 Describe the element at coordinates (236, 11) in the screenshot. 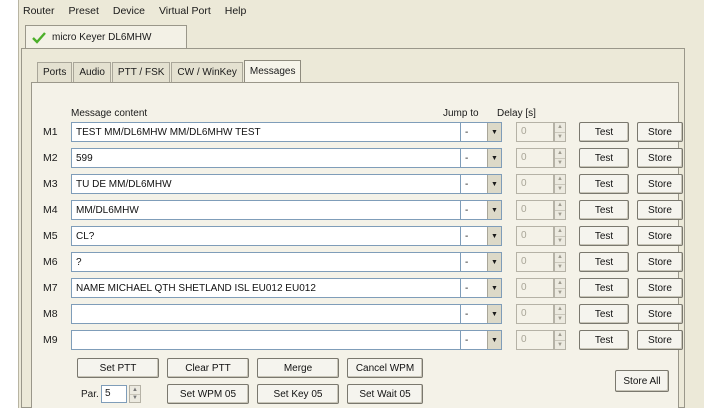

I see `menu-help: Help` at that location.